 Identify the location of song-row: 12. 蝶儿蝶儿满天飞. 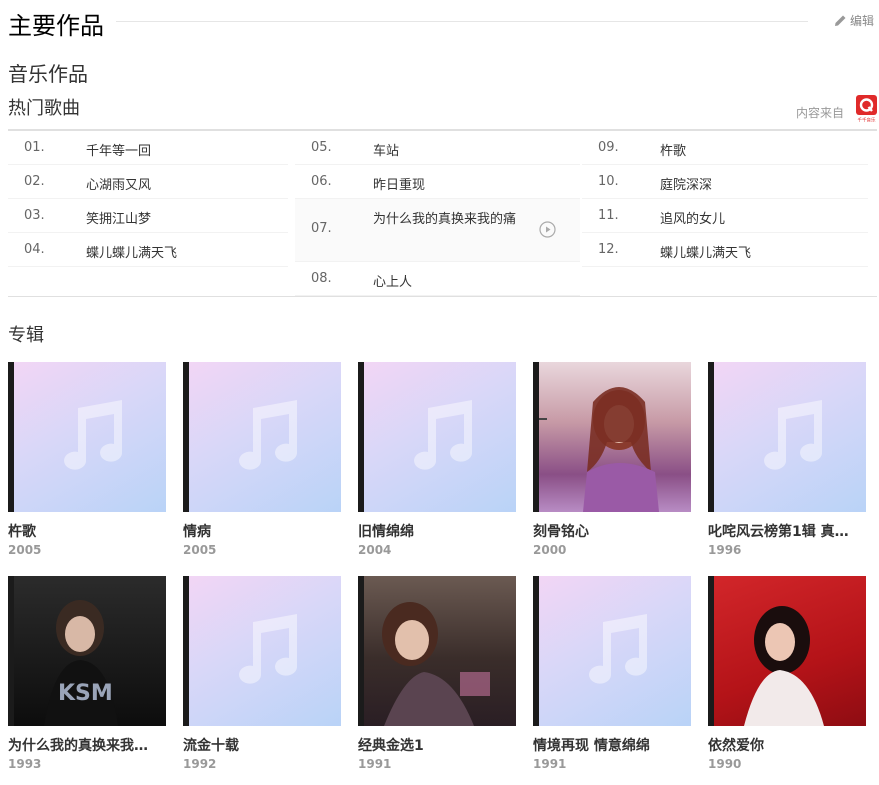
(725, 250).